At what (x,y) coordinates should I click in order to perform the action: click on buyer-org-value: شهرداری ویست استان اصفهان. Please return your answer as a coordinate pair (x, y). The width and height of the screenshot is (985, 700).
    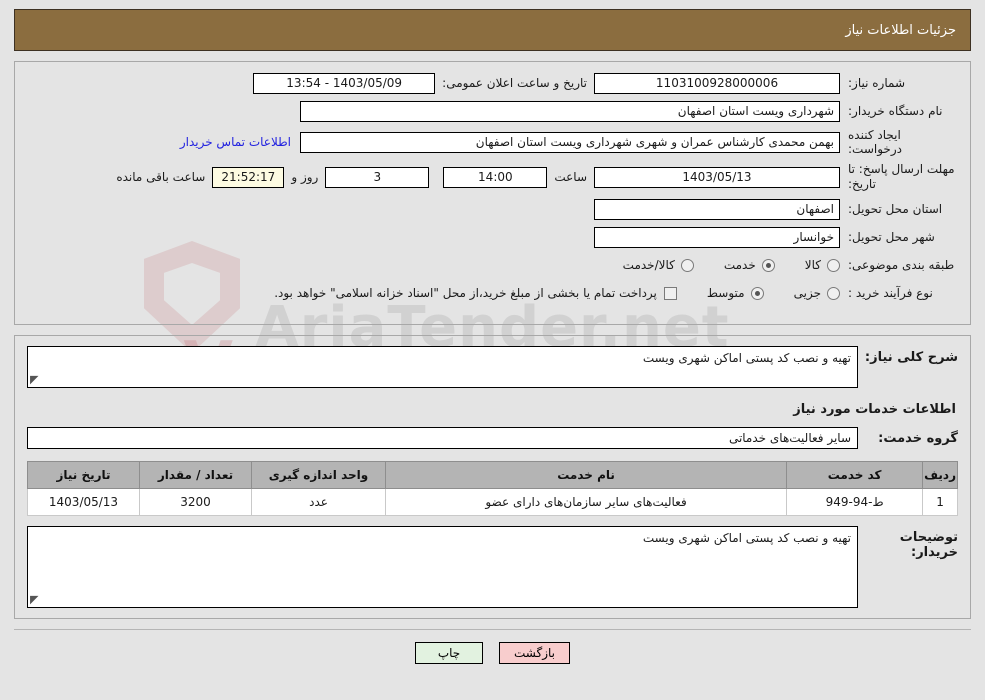
    Looking at the image, I should click on (570, 111).